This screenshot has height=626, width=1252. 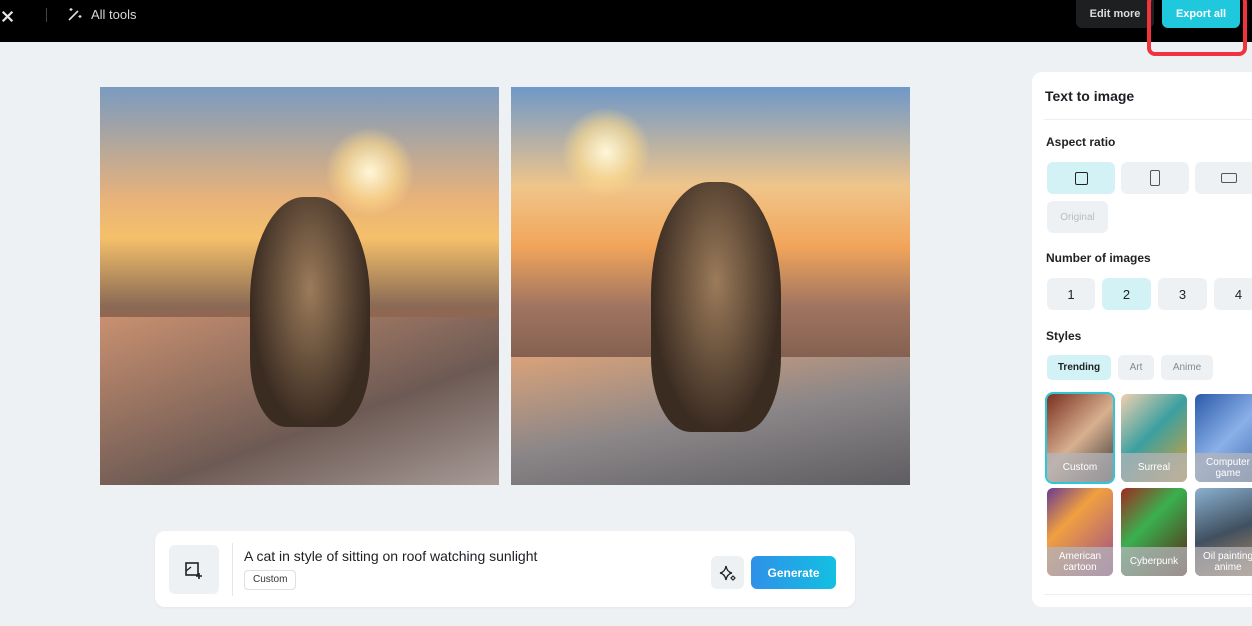 What do you see at coordinates (1064, 336) in the screenshot?
I see `styles-label: Styles` at bounding box center [1064, 336].